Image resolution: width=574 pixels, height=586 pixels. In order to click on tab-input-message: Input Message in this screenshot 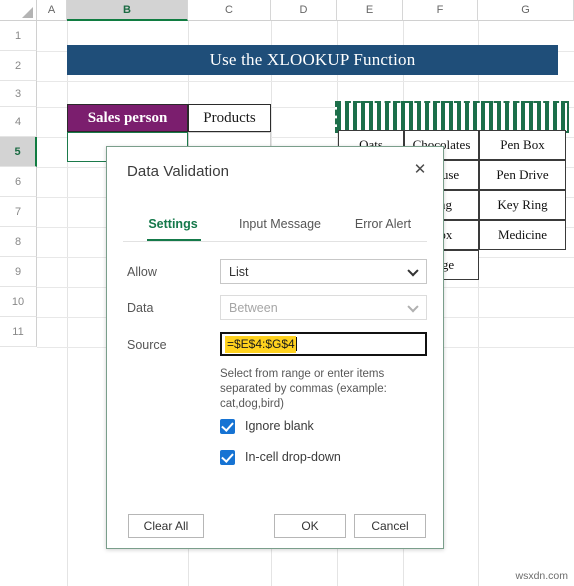, I will do `click(280, 224)`.